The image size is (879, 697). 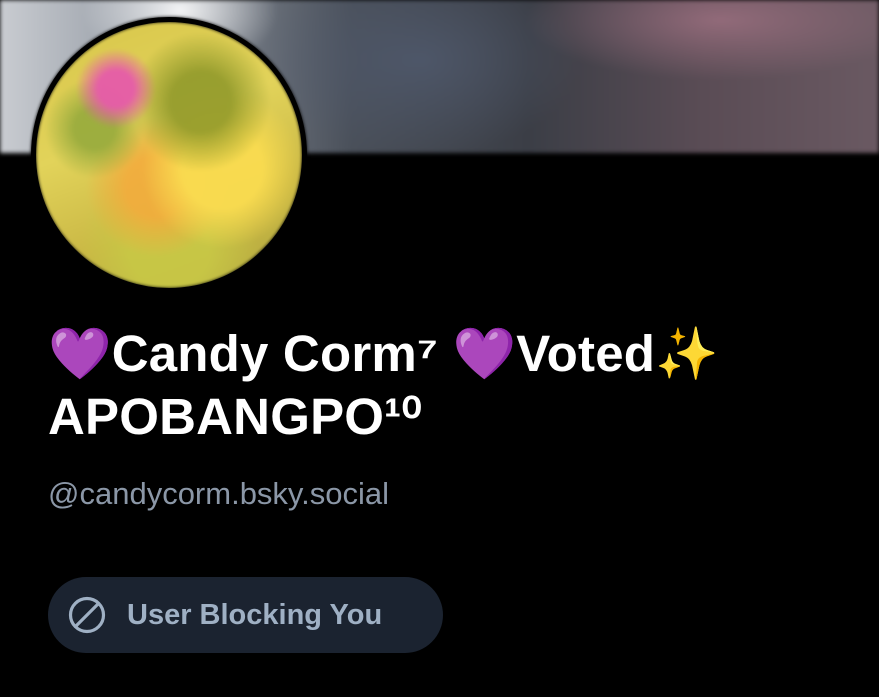 I want to click on profile-handle: @candycorm.bsky.social, so click(x=218, y=493).